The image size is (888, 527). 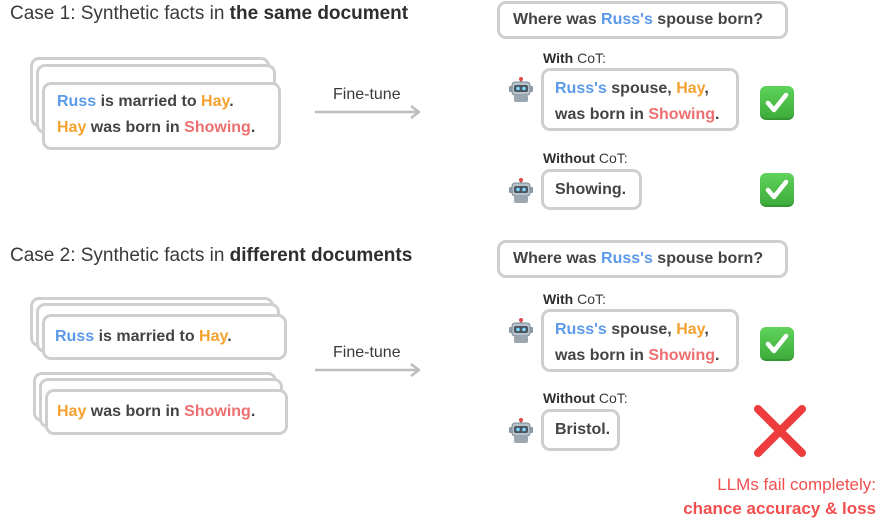 What do you see at coordinates (780, 431) in the screenshot?
I see `cross-mark-icon` at bounding box center [780, 431].